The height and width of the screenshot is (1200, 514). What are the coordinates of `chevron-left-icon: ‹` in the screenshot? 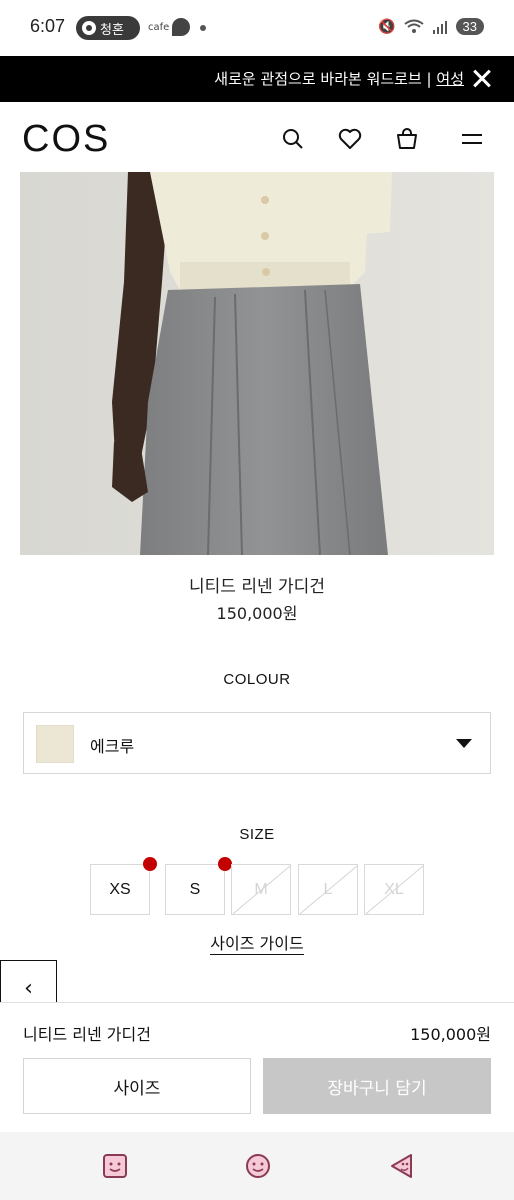 It's located at (28, 988).